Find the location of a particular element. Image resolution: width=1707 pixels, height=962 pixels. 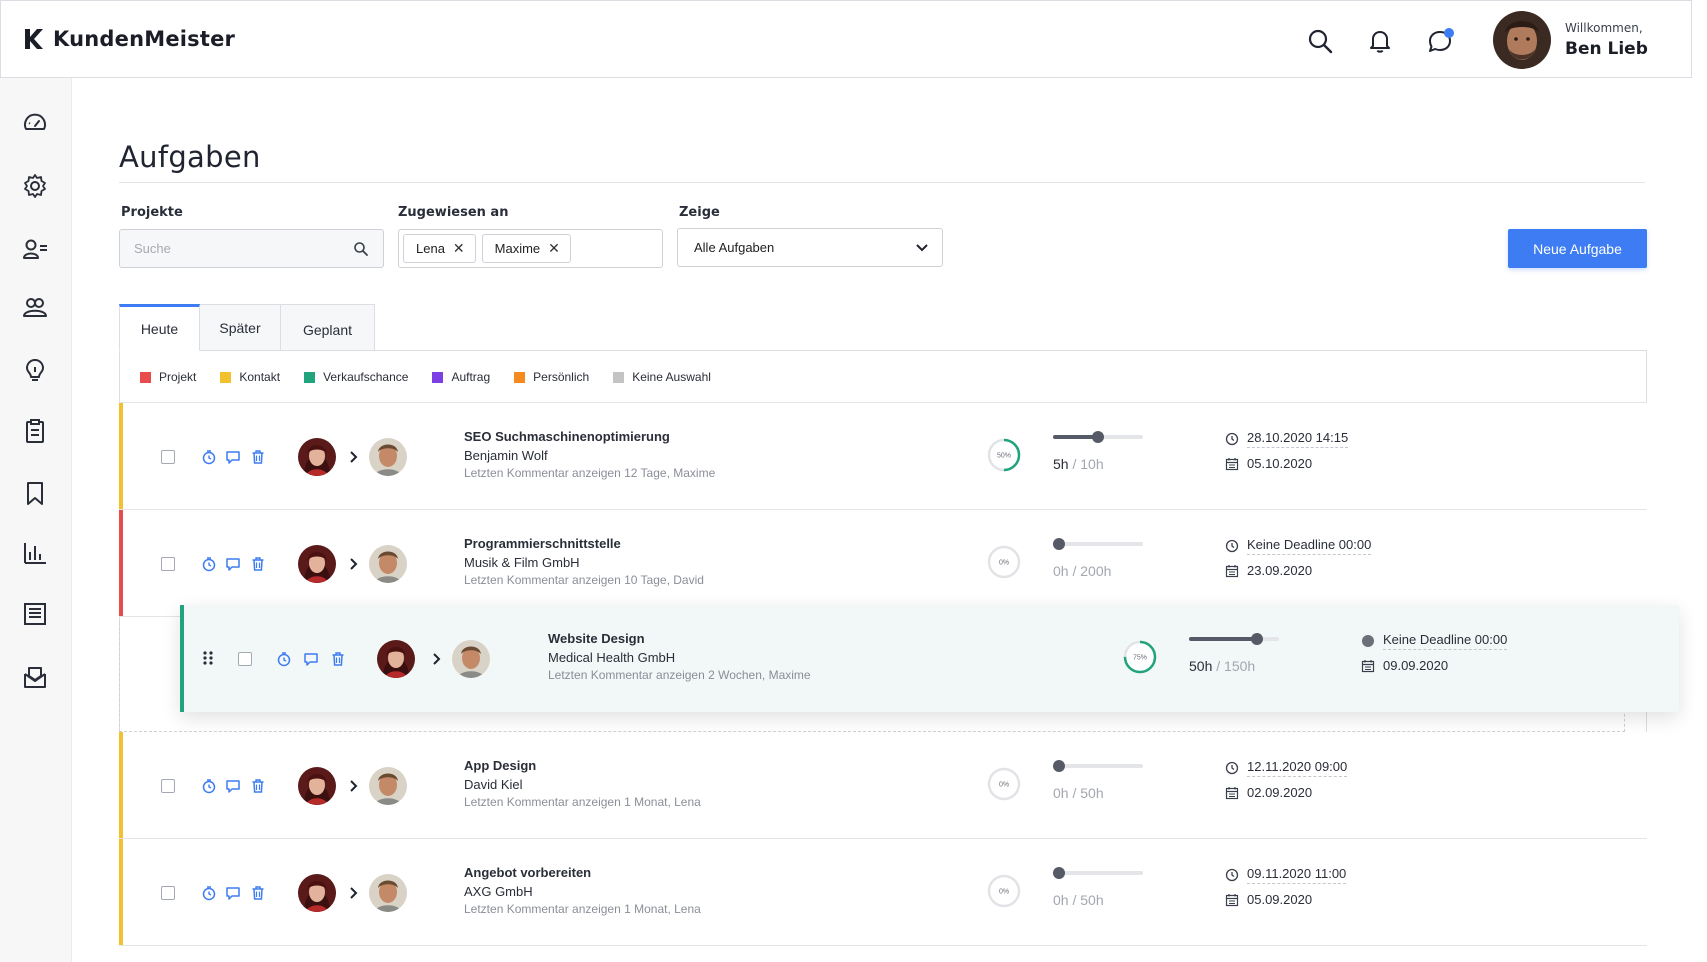

task-client: Musik & Film GmbH is located at coordinates (522, 562).